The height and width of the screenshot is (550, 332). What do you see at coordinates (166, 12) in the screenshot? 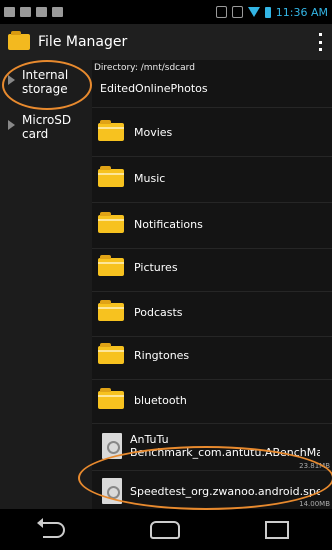
I see `status-bar: 11:36 AM` at bounding box center [166, 12].